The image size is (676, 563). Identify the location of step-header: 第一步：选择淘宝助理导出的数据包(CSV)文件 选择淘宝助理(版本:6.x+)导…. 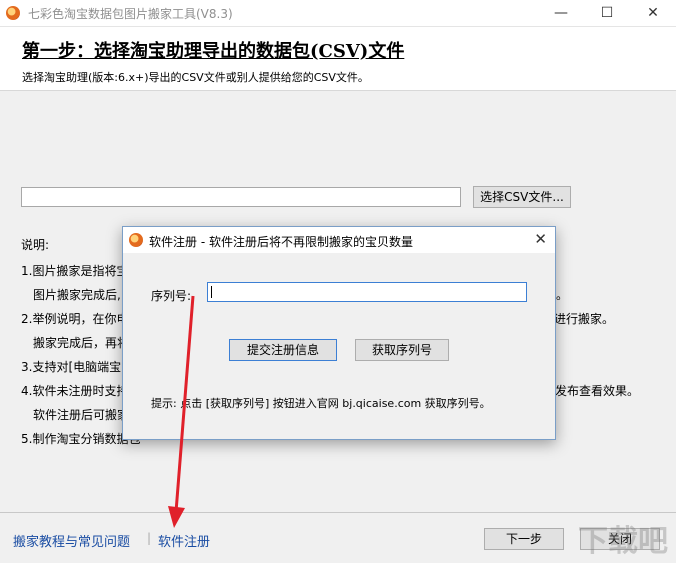
(338, 59).